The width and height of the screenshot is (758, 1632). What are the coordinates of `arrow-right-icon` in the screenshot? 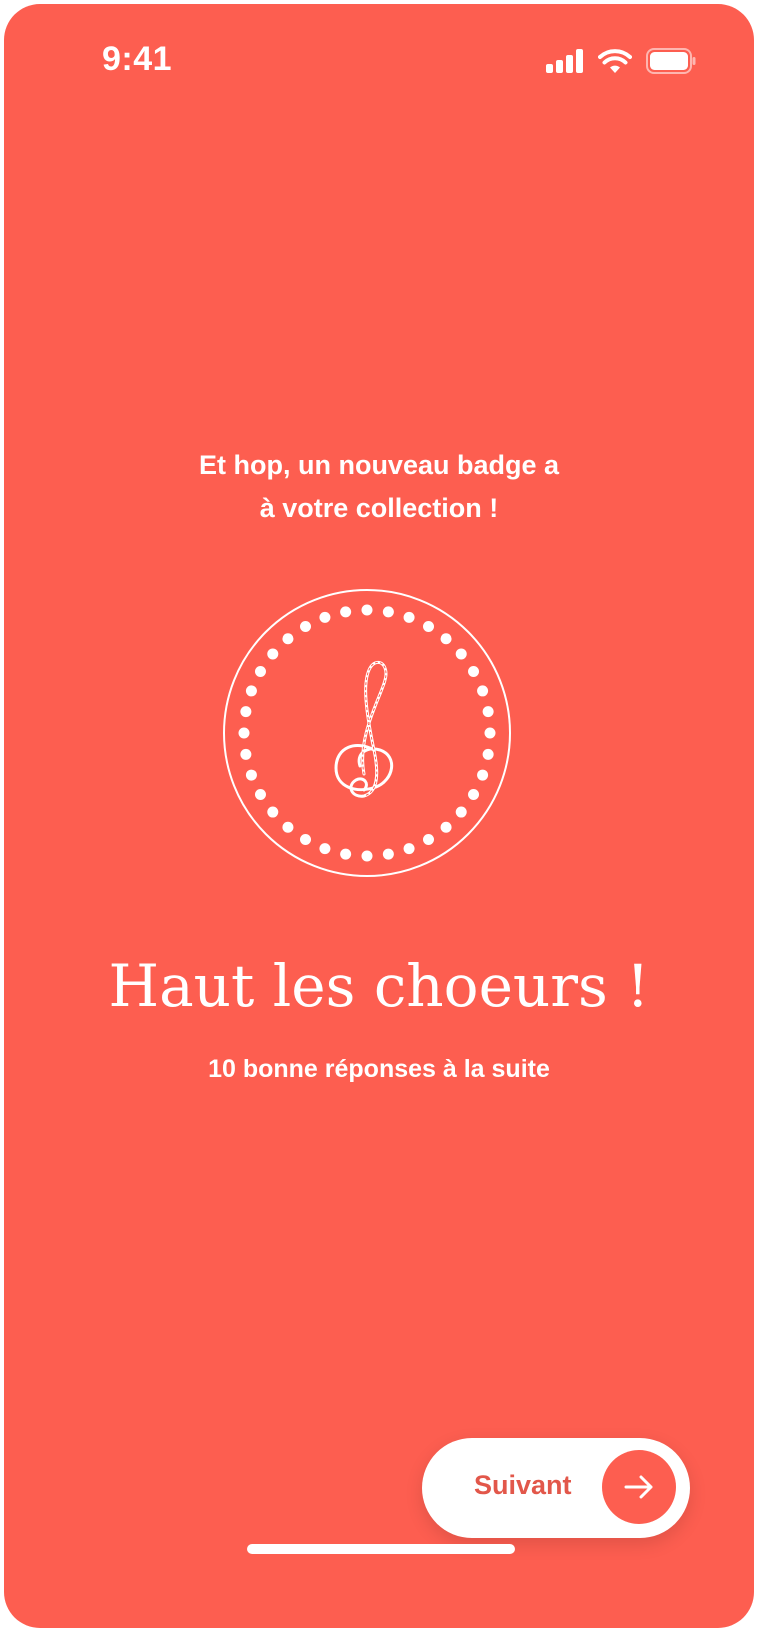 It's located at (638, 1487).